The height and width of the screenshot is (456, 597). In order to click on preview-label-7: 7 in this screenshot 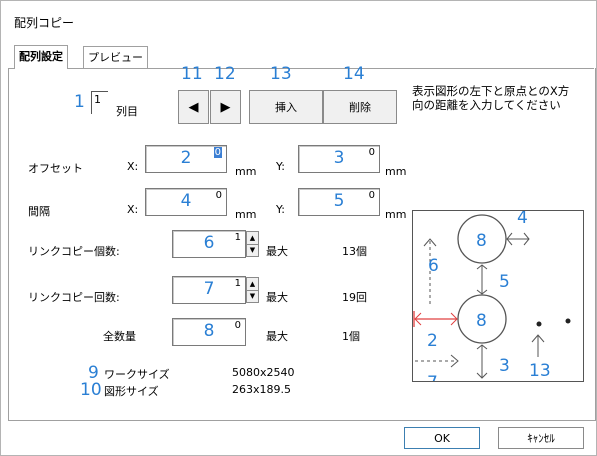, I will do `click(432, 377)`.